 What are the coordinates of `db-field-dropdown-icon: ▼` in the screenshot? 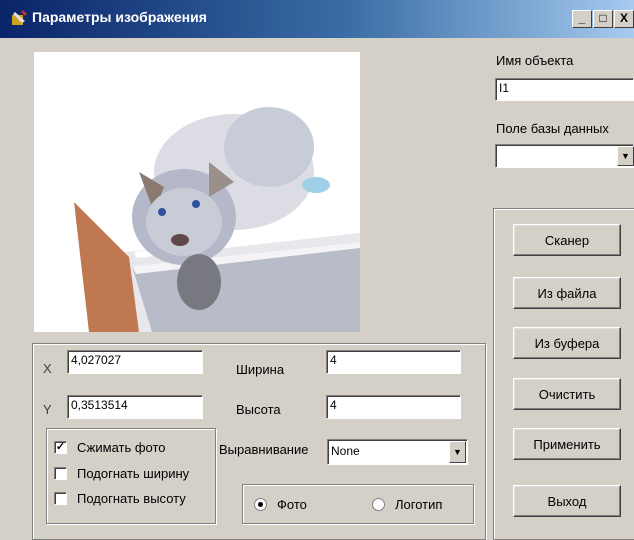 It's located at (625, 156).